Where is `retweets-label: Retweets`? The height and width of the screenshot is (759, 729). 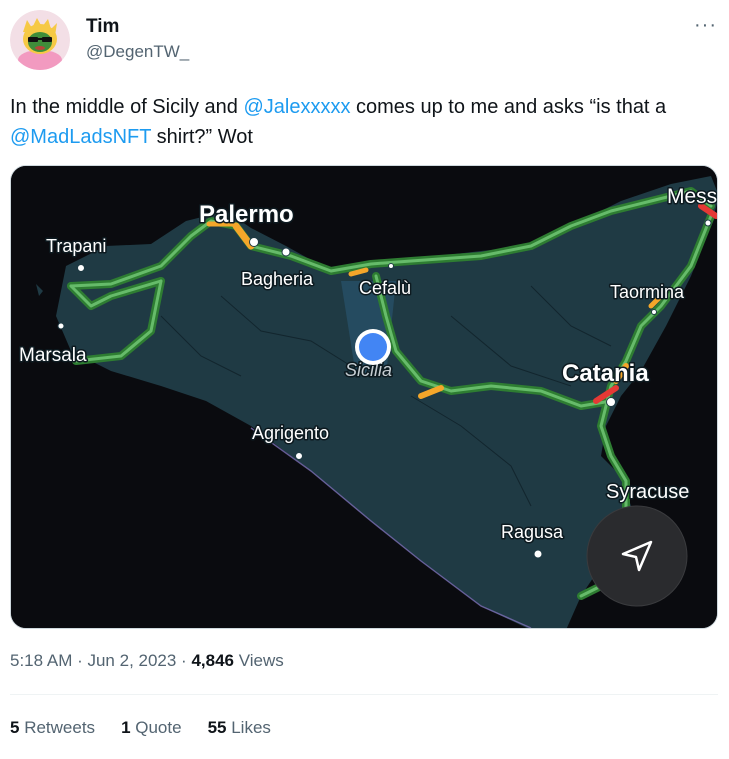
retweets-label: Retweets is located at coordinates (57, 727).